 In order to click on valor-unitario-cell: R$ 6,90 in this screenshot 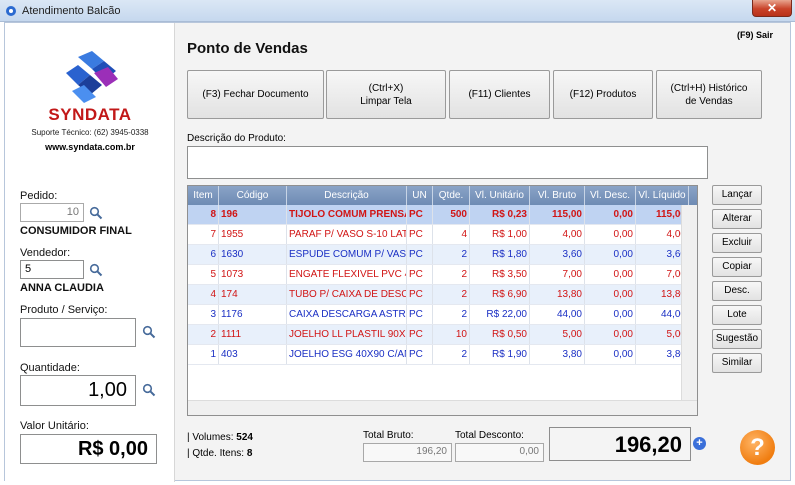, I will do `click(500, 294)`.